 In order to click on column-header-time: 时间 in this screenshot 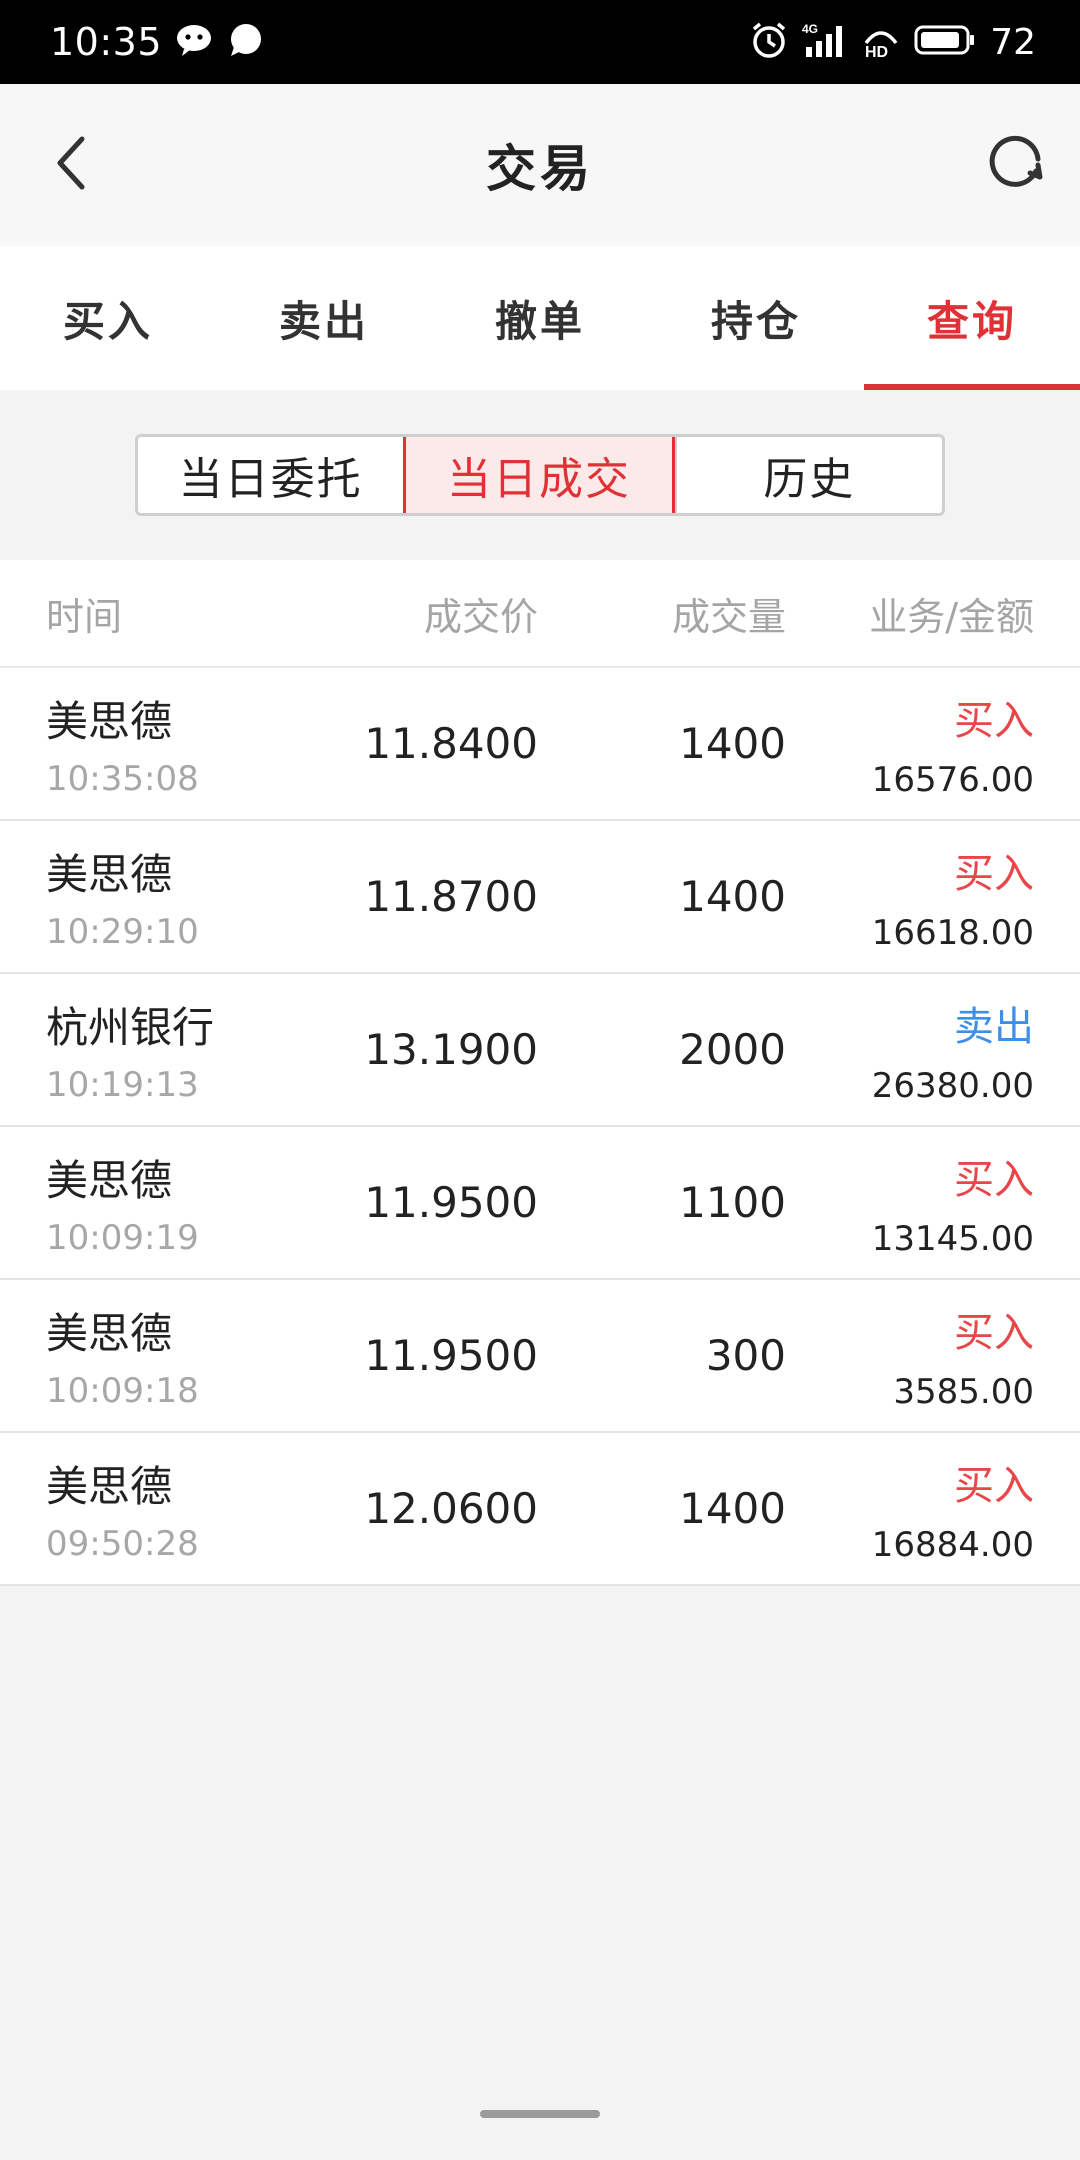, I will do `click(84, 616)`.